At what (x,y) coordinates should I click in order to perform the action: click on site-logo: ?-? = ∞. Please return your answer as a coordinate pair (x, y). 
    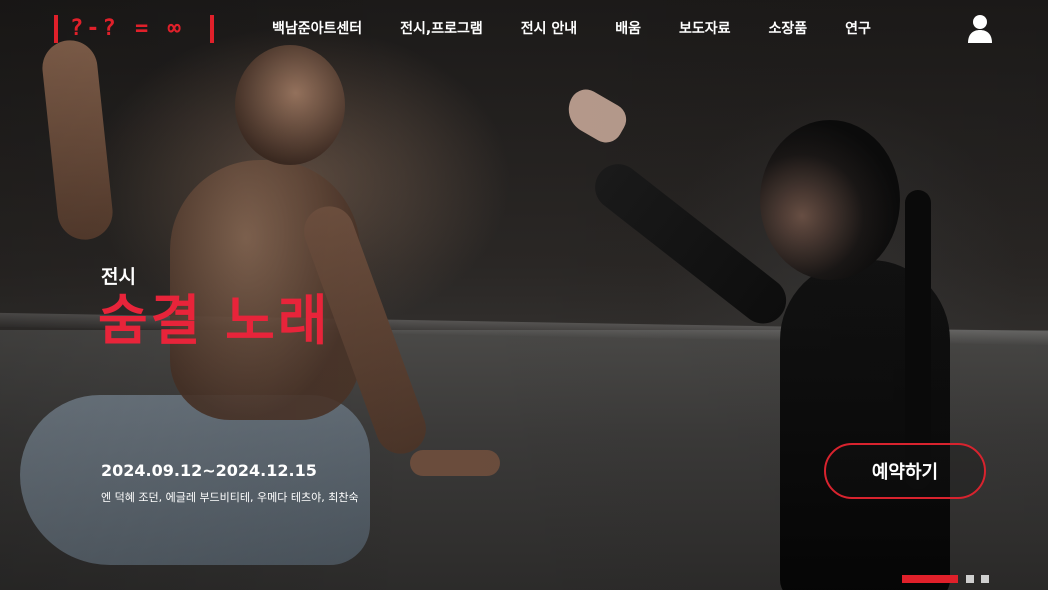
    Looking at the image, I should click on (134, 29).